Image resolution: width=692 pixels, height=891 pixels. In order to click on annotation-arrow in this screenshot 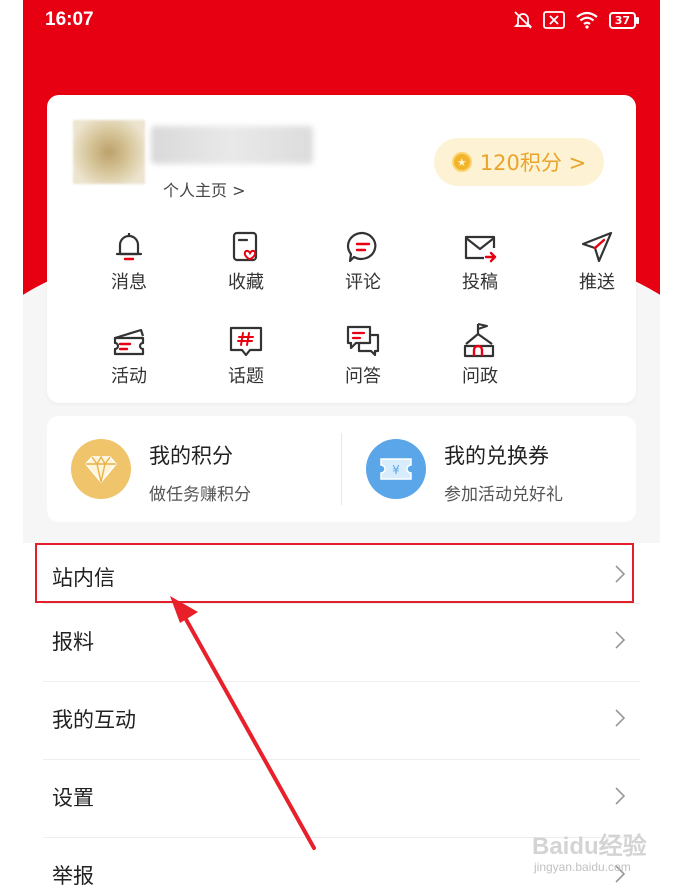, I will do `click(243, 723)`.